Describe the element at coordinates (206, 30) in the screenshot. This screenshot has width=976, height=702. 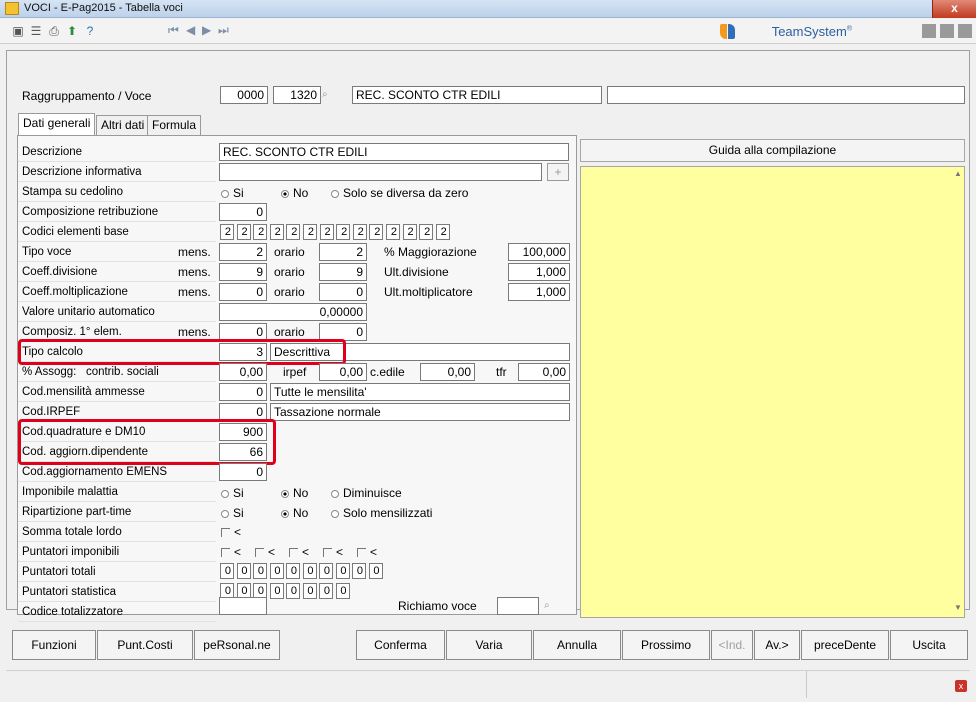
I see `next-record-icon: ▶` at that location.